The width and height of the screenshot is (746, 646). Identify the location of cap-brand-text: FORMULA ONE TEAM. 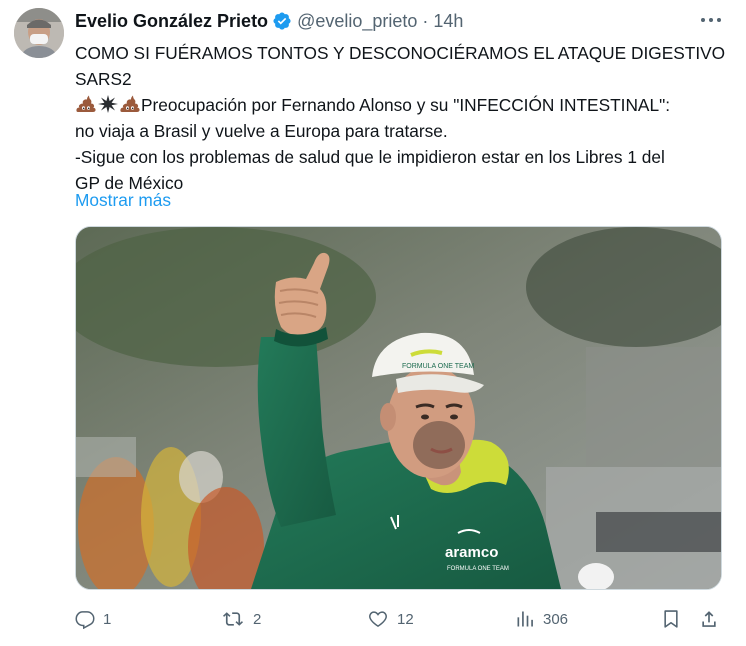
(438, 366).